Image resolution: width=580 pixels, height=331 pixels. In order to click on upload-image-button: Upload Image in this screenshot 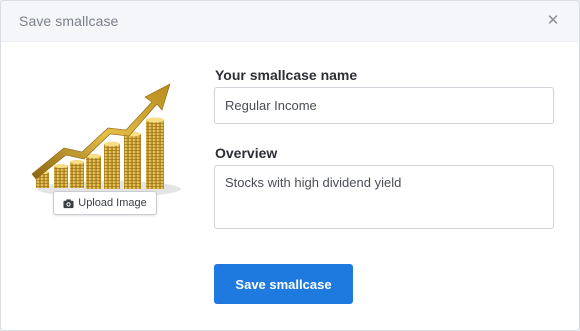, I will do `click(105, 203)`.